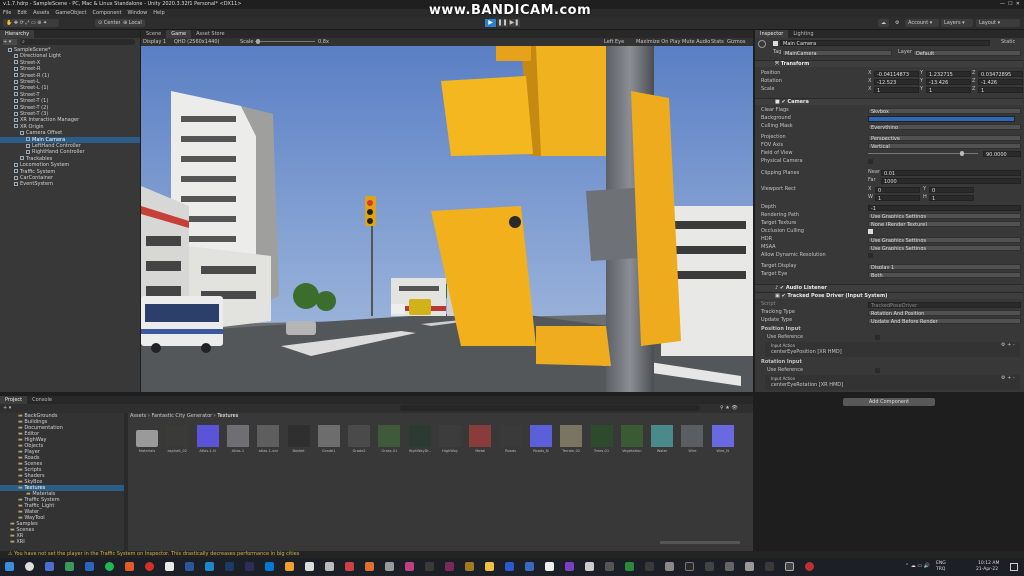 This screenshot has height=576, width=1024. I want to click on tab-project: Project, so click(14, 400).